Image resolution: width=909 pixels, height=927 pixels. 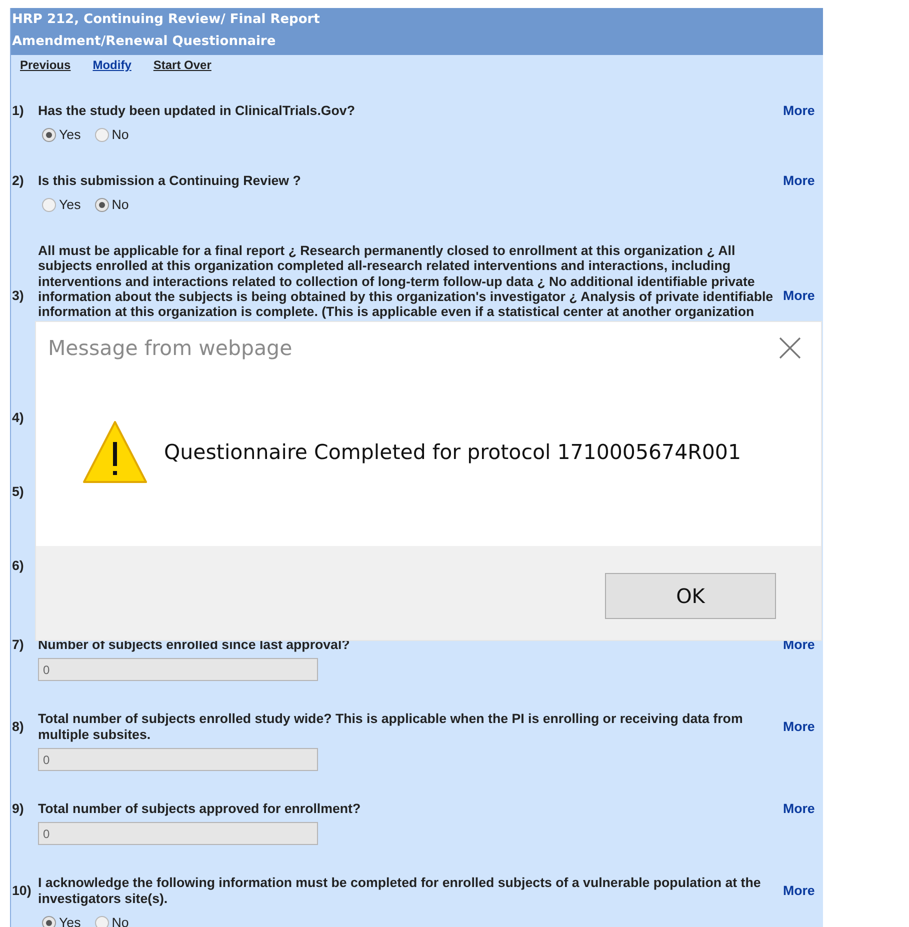 What do you see at coordinates (18, 645) in the screenshot?
I see `question-number: 7)` at bounding box center [18, 645].